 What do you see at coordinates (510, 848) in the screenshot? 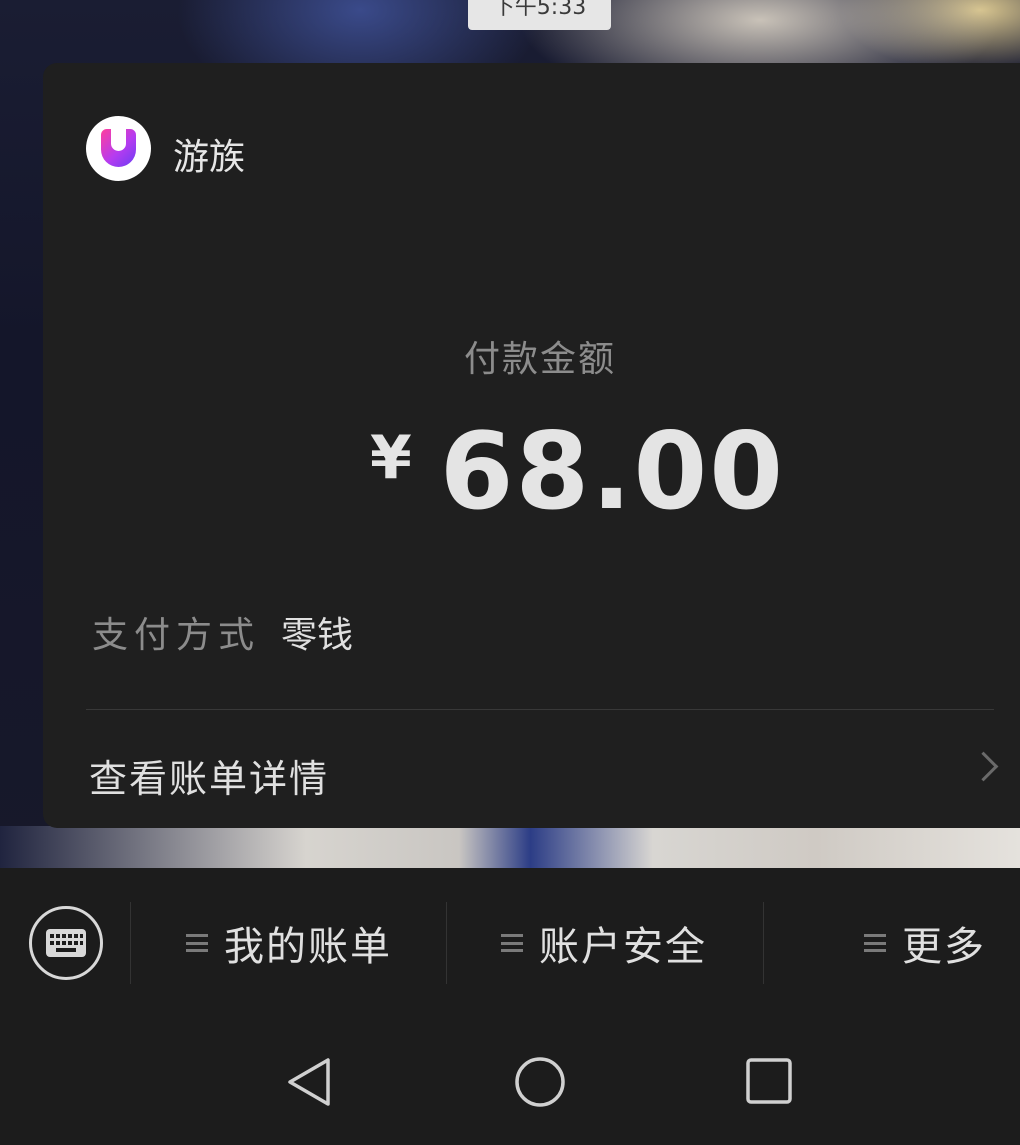
I see `wallpaper-strip` at bounding box center [510, 848].